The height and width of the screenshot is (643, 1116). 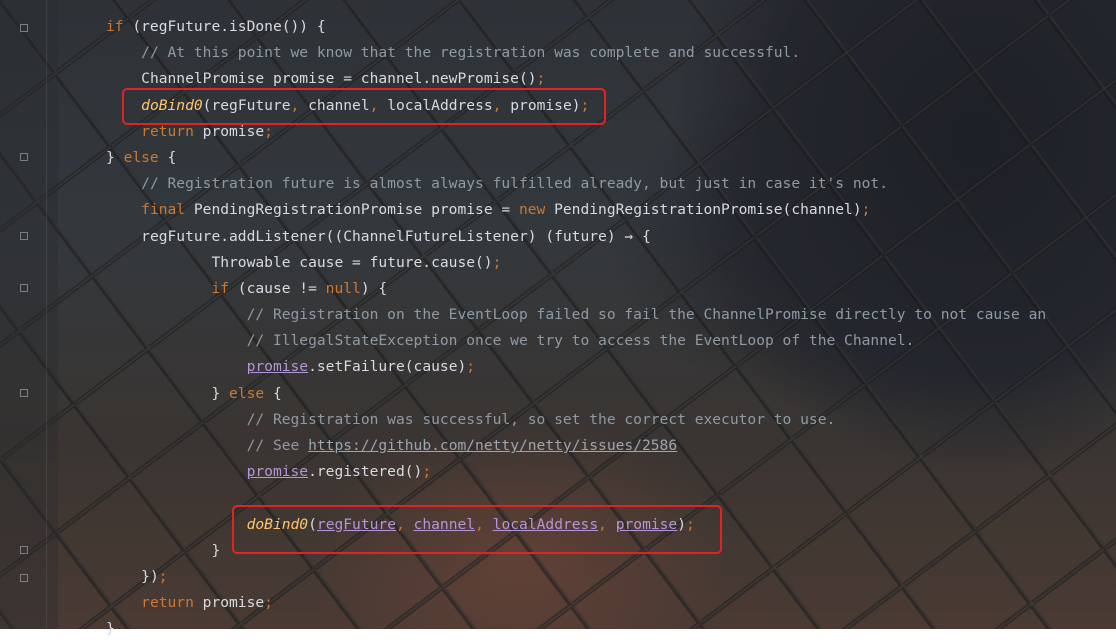 I want to click on gutter-divider, so click(x=46, y=314).